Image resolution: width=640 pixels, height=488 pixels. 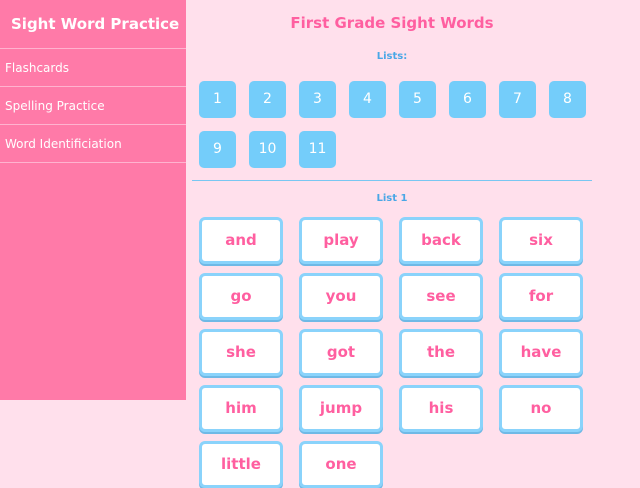 What do you see at coordinates (392, 23) in the screenshot?
I see `page-title: First Grade Sight Words` at bounding box center [392, 23].